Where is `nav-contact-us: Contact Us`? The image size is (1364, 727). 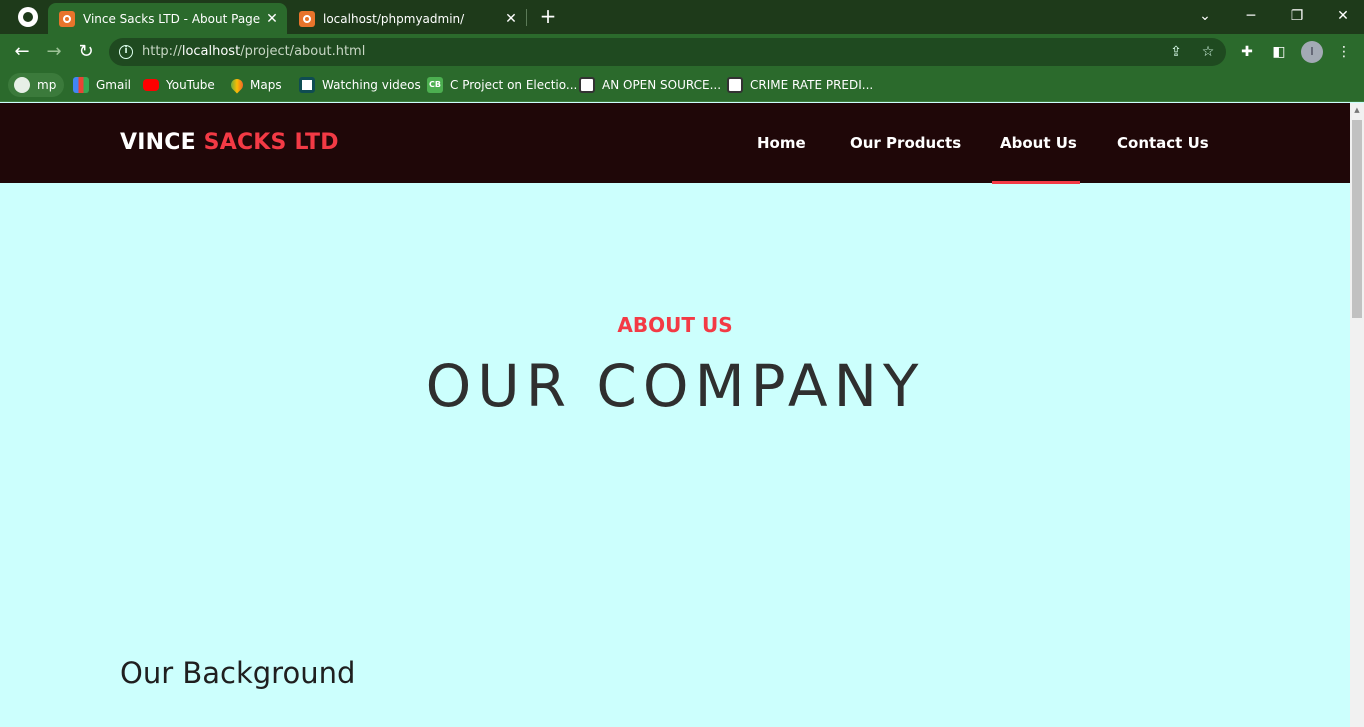 nav-contact-us: Contact Us is located at coordinates (1163, 143).